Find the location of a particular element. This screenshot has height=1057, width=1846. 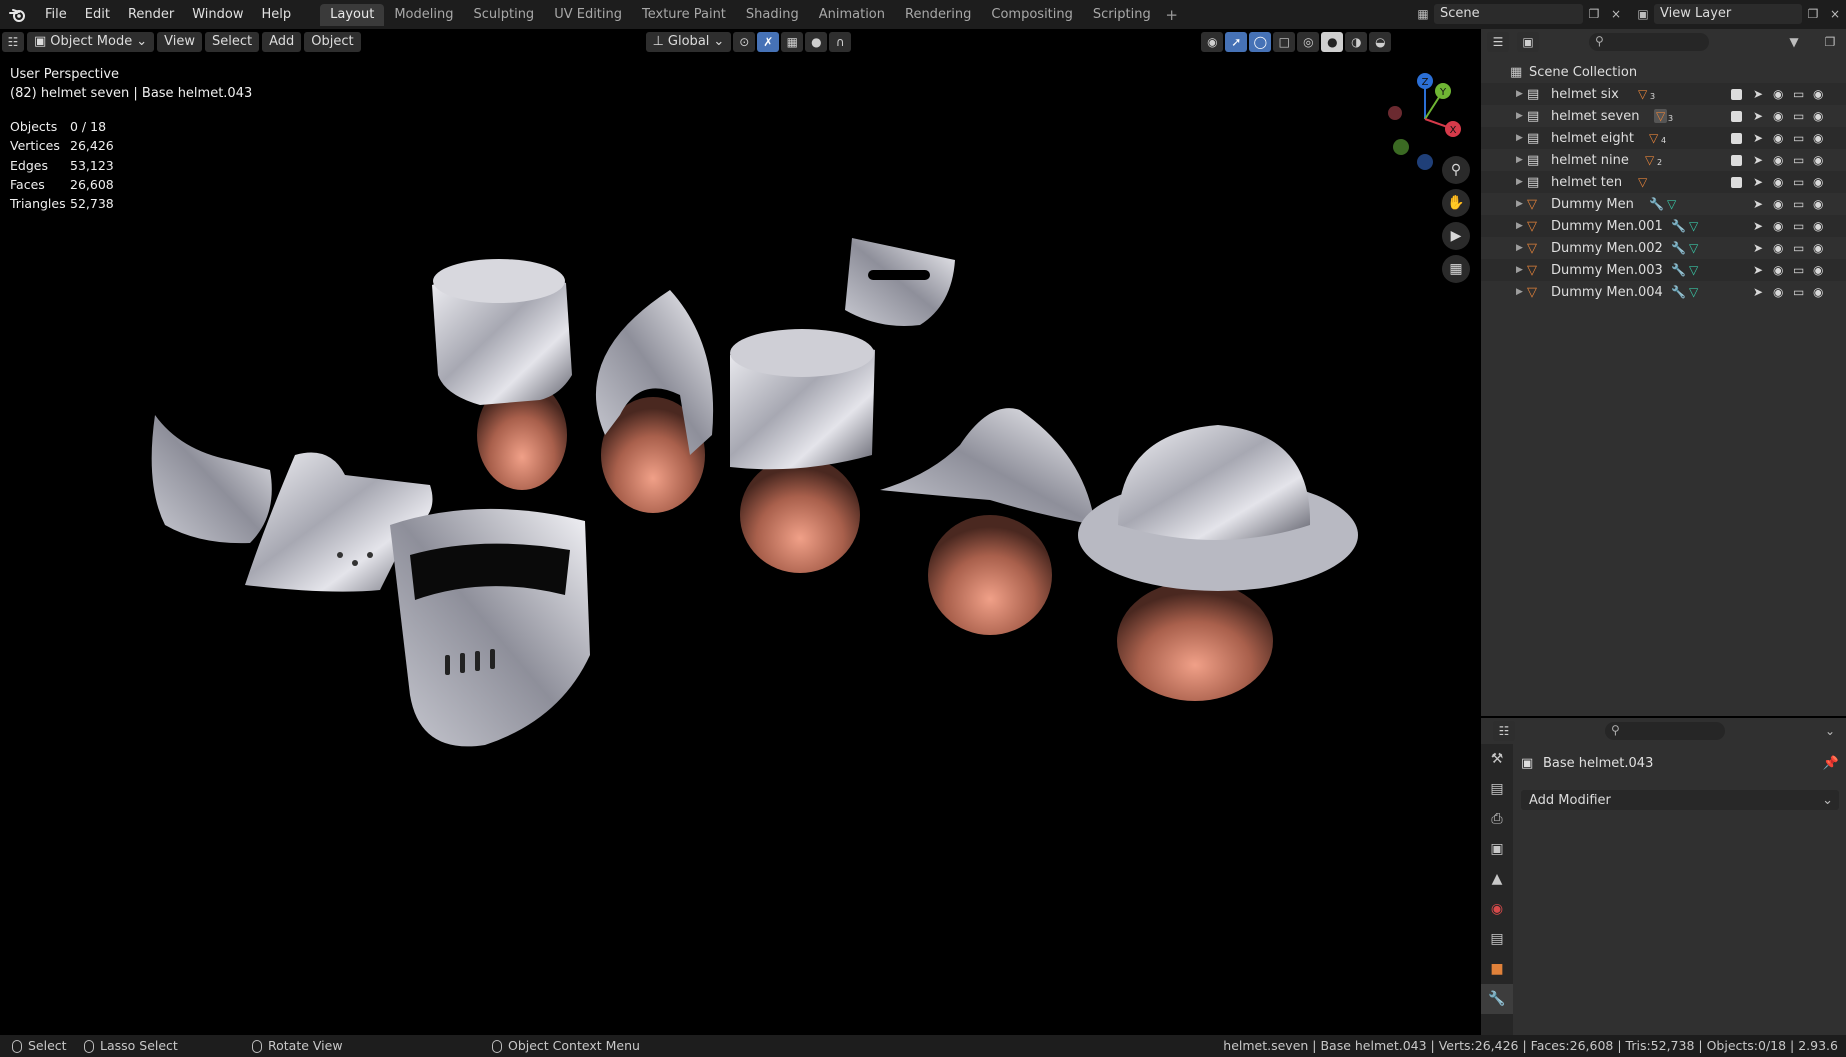

tab-sculpting: Sculpting is located at coordinates (503, 15).